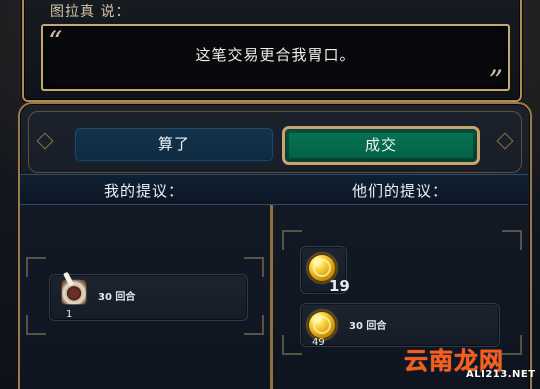 The height and width of the screenshot is (389, 540). I want to click on my-offer-quantity: 1, so click(69, 314).